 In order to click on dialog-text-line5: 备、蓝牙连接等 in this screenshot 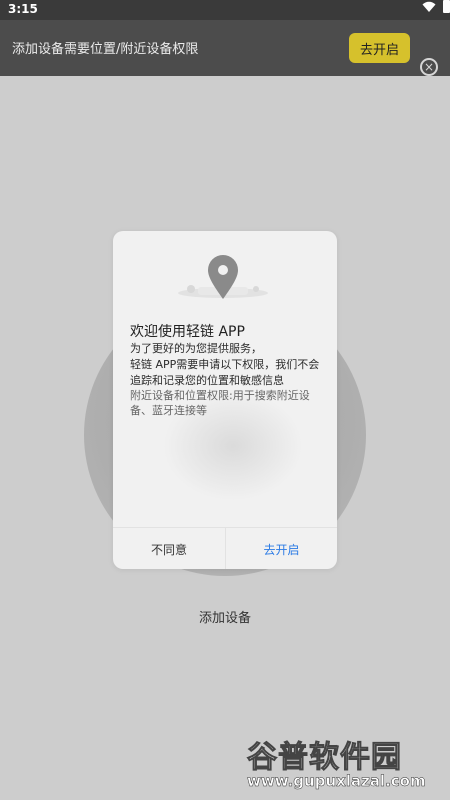, I will do `click(168, 410)`.